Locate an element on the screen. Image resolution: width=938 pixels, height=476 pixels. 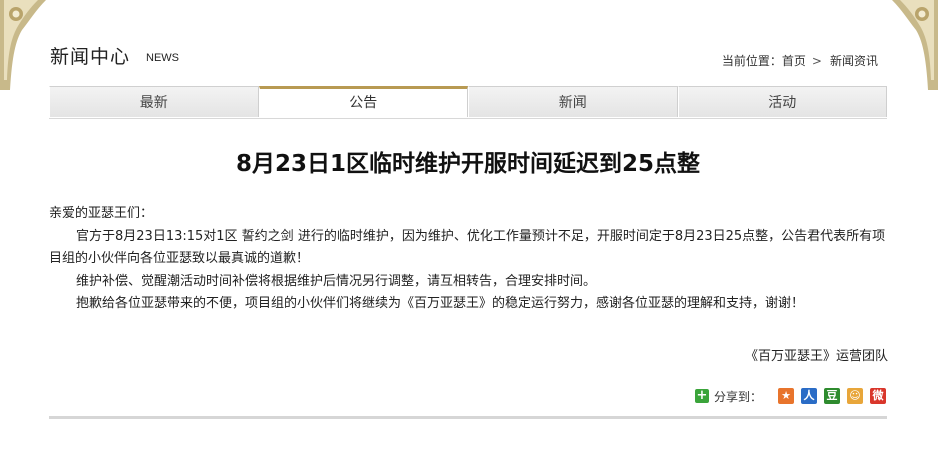
breadcrumb-prefix: 当前位置： is located at coordinates (751, 61).